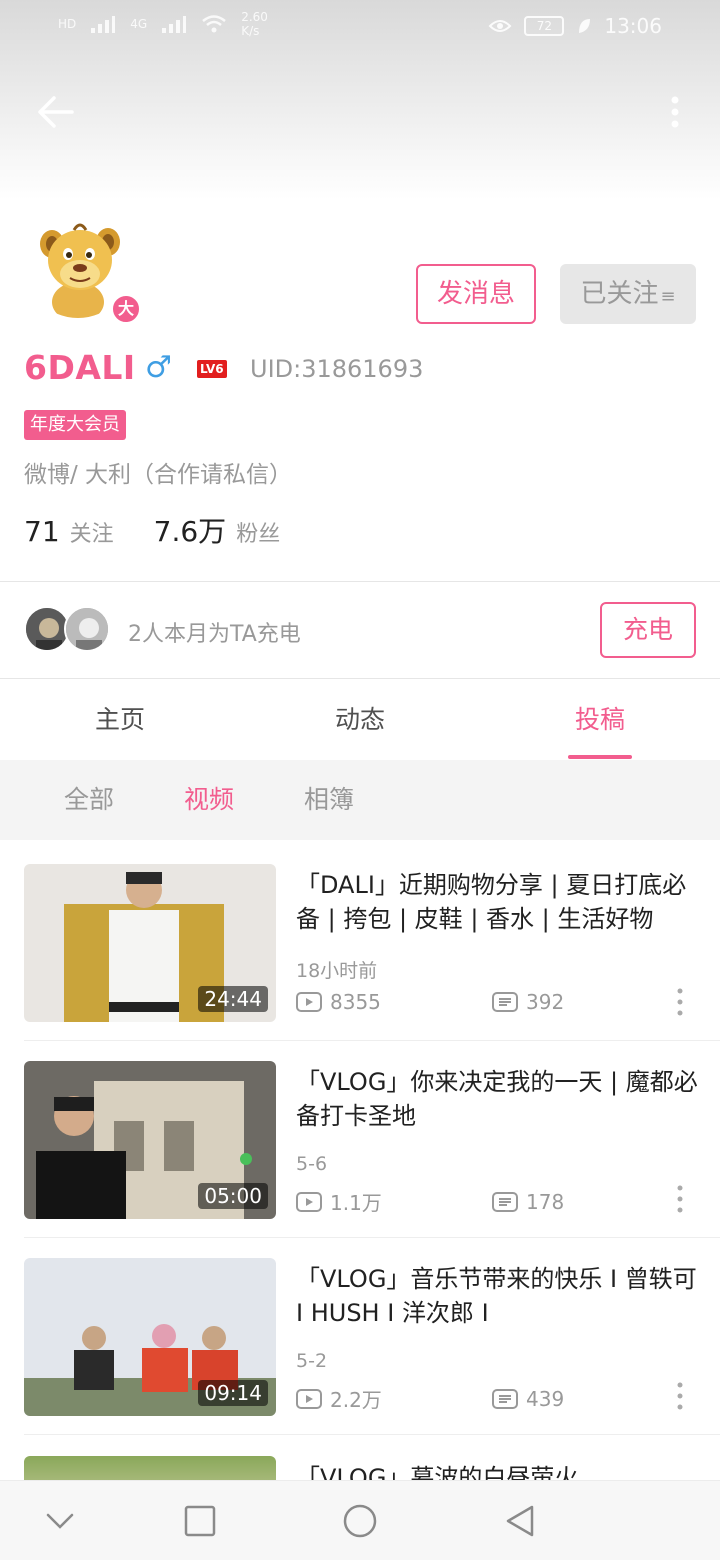 Image resolution: width=720 pixels, height=1560 pixels. What do you see at coordinates (120, 720) in the screenshot?
I see `tab-home: 主页` at bounding box center [120, 720].